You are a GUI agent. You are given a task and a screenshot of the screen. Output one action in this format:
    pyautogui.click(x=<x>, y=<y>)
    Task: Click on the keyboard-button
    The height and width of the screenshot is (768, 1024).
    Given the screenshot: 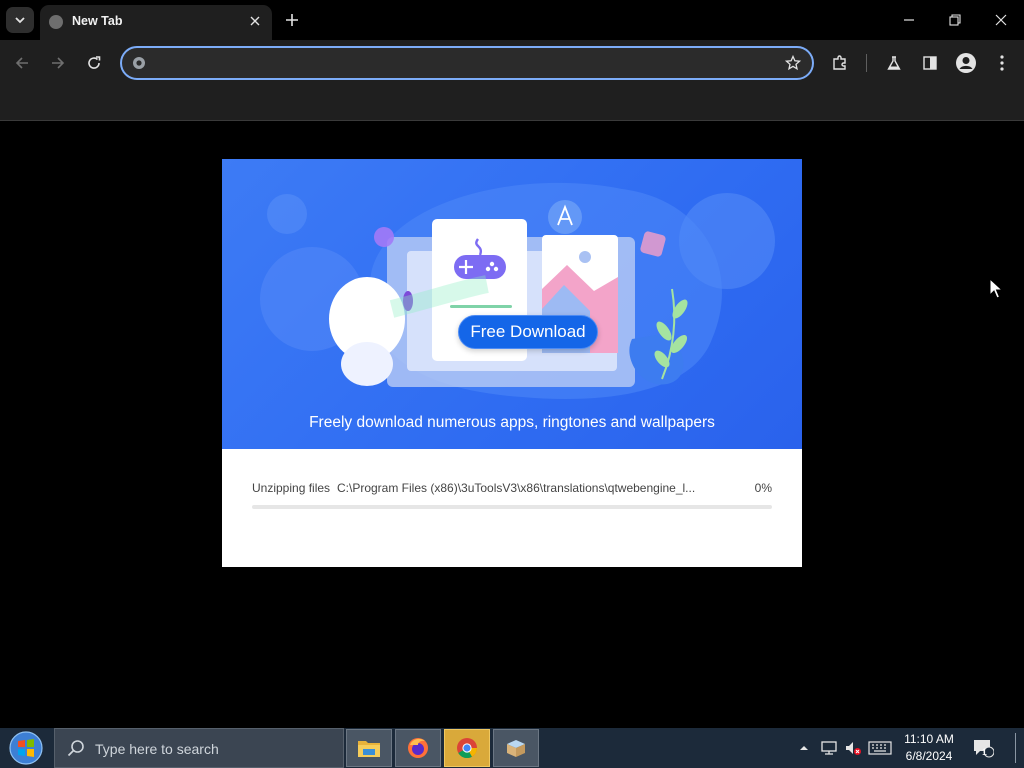 What is the action you would take?
    pyautogui.click(x=880, y=748)
    